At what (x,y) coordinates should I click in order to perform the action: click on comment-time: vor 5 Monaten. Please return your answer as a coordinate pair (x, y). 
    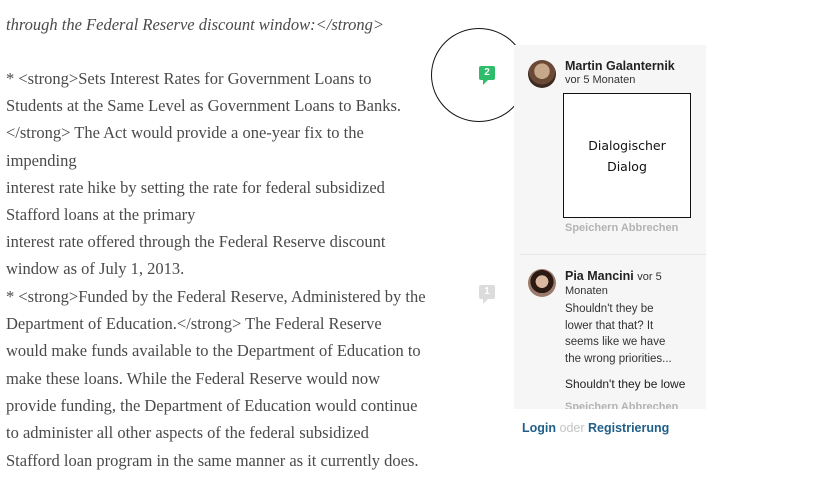
    Looking at the image, I should click on (600, 80).